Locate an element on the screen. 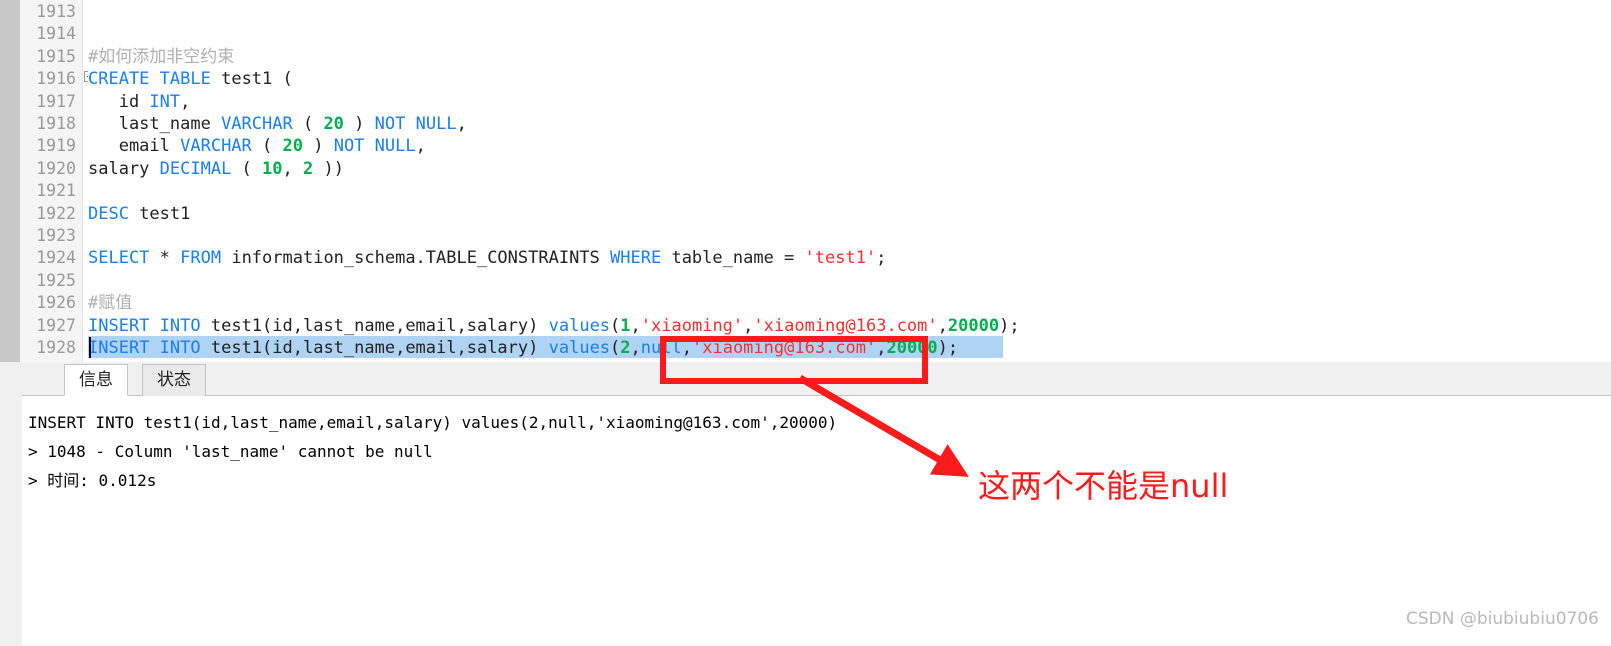  code-line: last_name VARCHAR ( 20 ) NOT NULL, is located at coordinates (277, 124).